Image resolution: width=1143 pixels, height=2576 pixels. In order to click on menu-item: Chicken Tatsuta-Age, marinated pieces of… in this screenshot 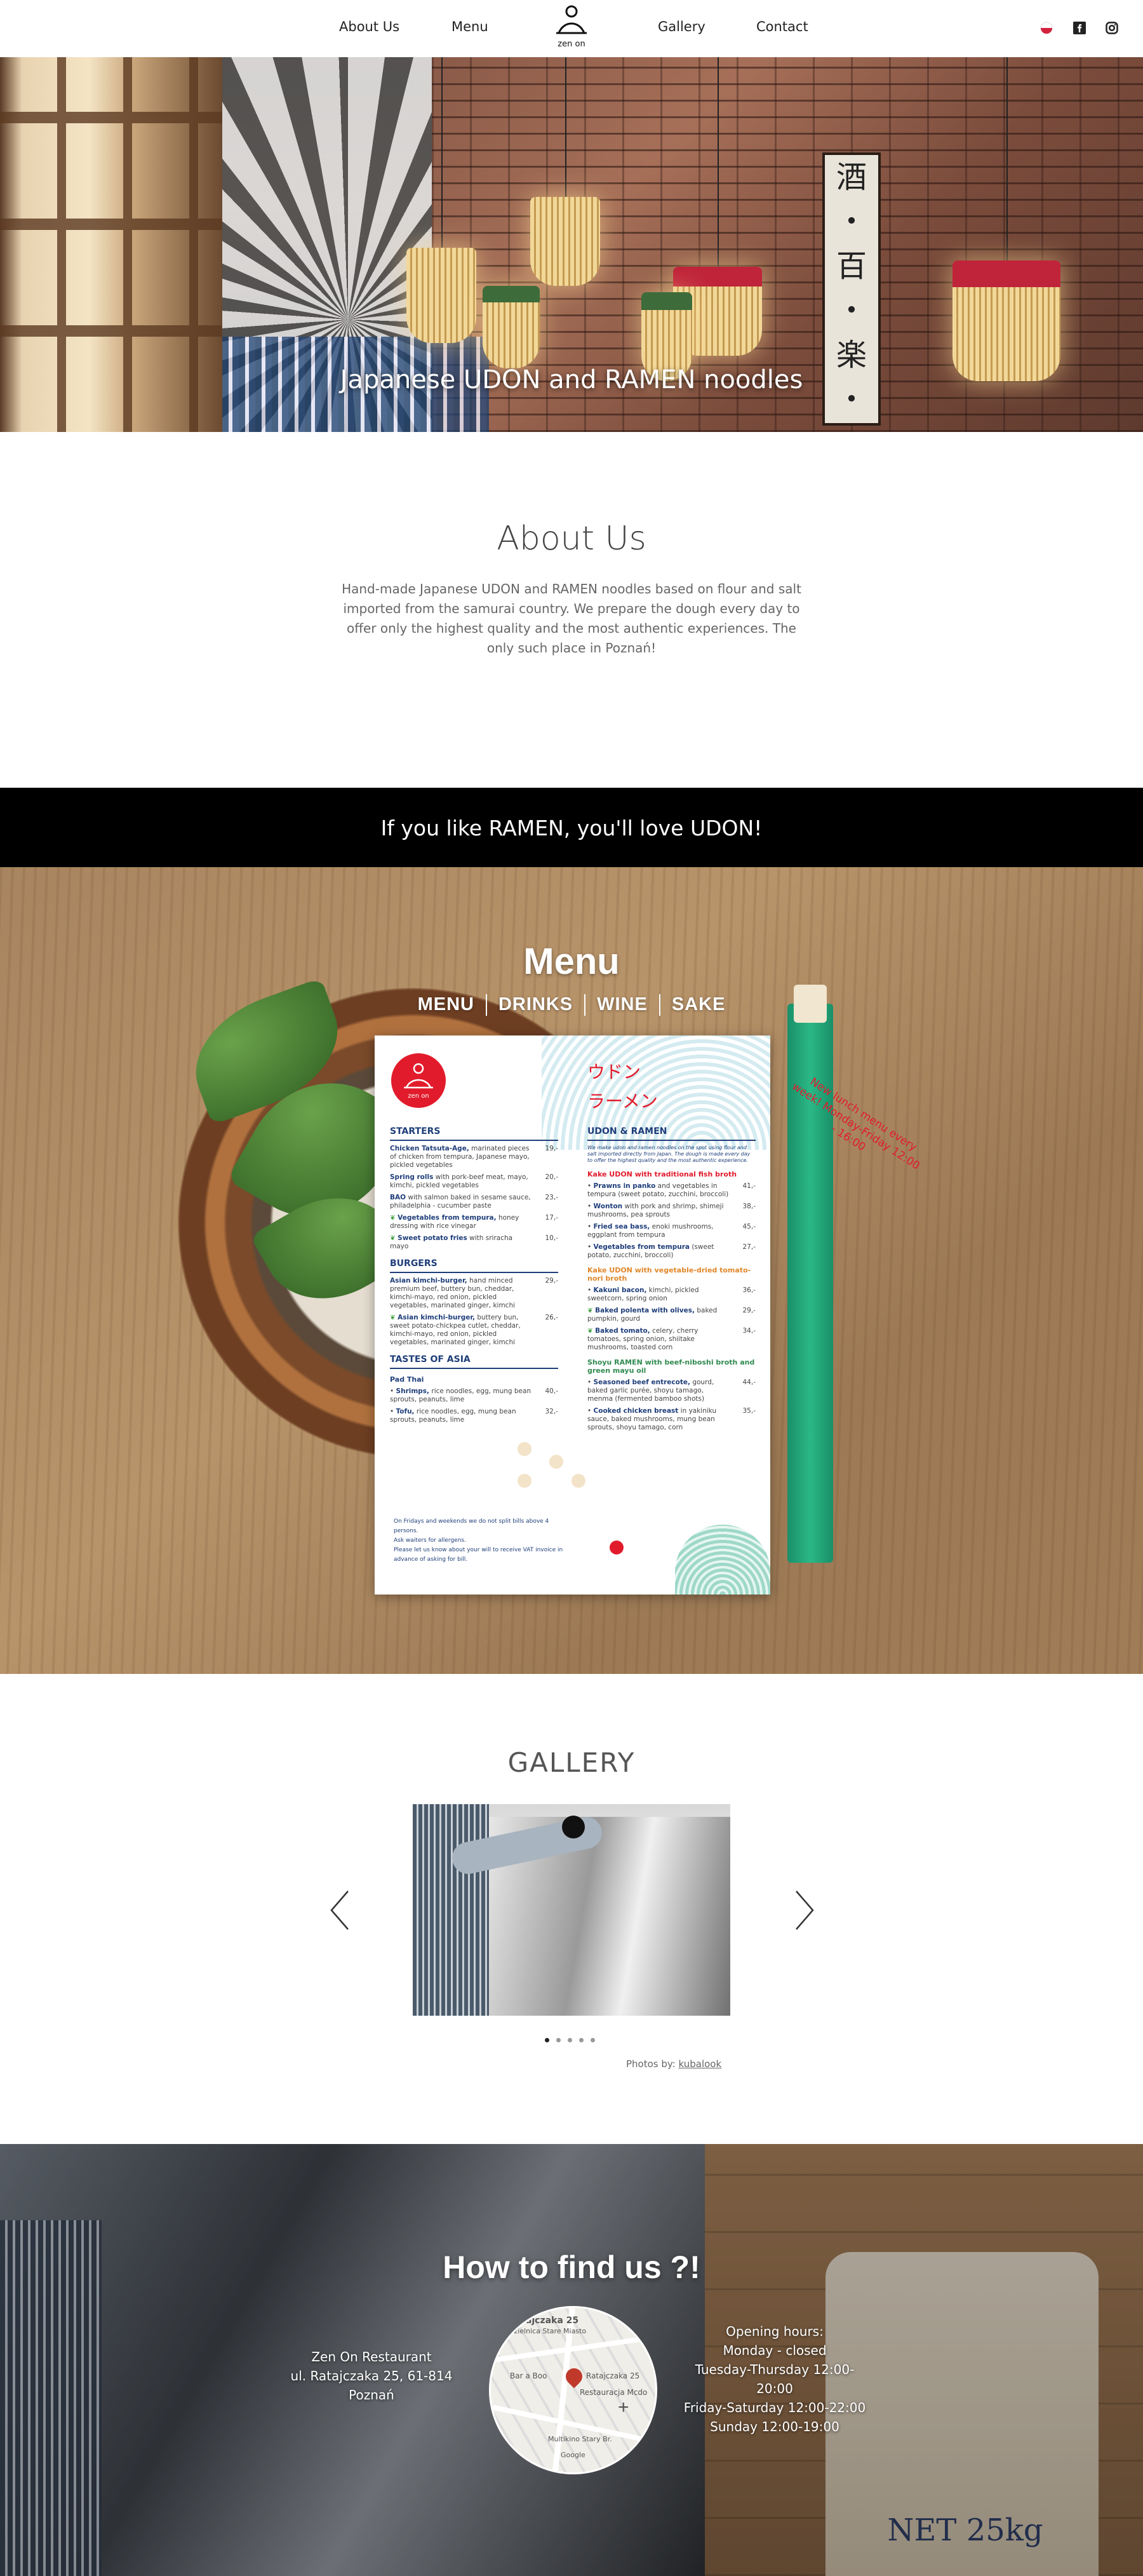, I will do `click(474, 1157)`.